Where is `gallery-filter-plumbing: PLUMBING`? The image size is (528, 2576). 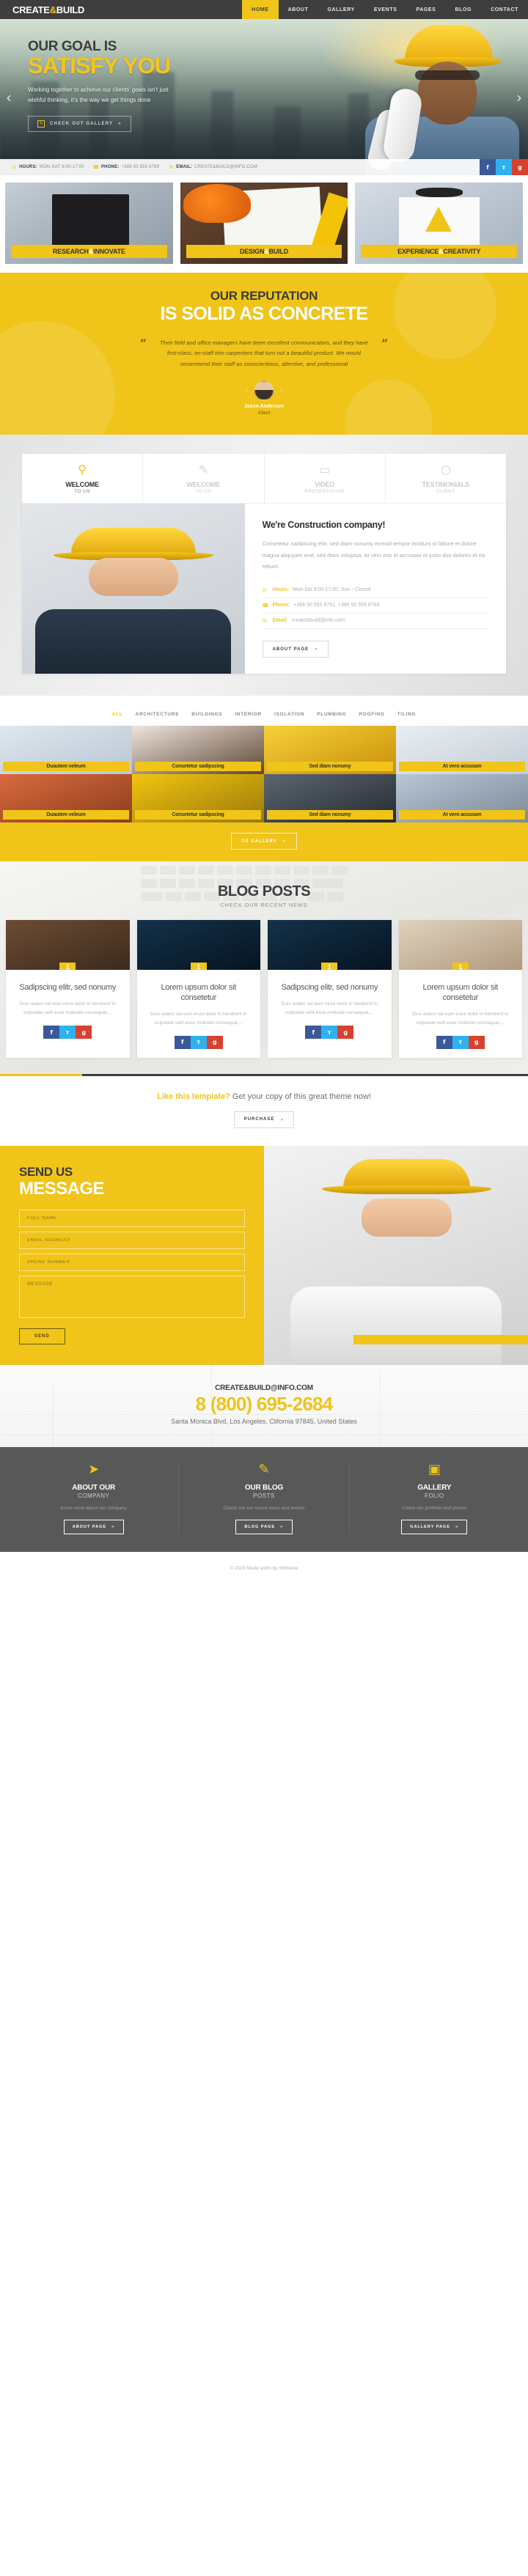 gallery-filter-plumbing: PLUMBING is located at coordinates (331, 714).